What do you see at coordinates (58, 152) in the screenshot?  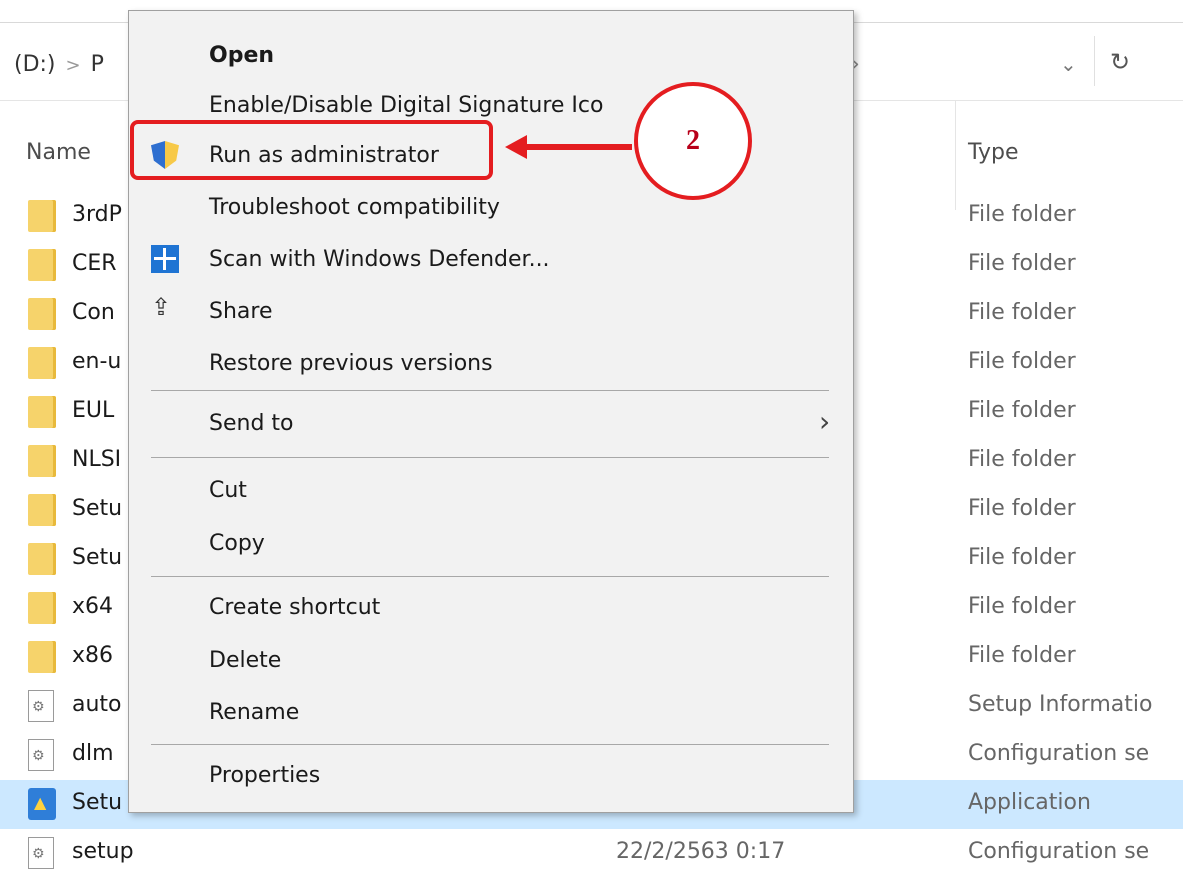 I see `column-name: Name` at bounding box center [58, 152].